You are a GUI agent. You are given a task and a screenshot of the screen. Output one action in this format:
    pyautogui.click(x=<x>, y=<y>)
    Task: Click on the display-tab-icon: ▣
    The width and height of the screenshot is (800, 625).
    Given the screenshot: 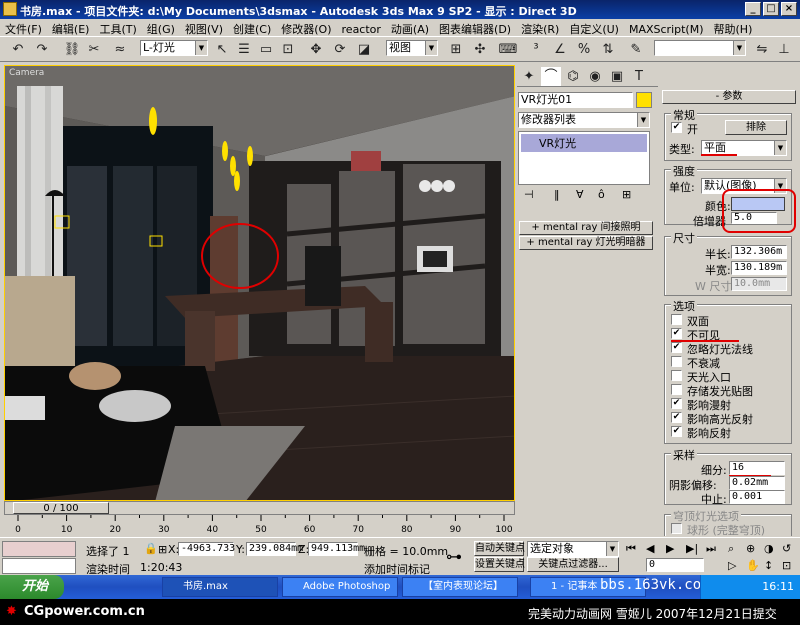 What is the action you would take?
    pyautogui.click(x=617, y=76)
    